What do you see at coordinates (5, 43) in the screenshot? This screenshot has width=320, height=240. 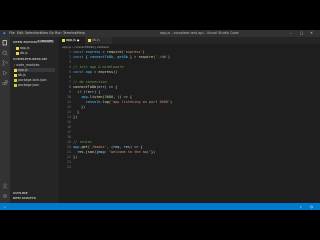 I see `files-icon` at bounding box center [5, 43].